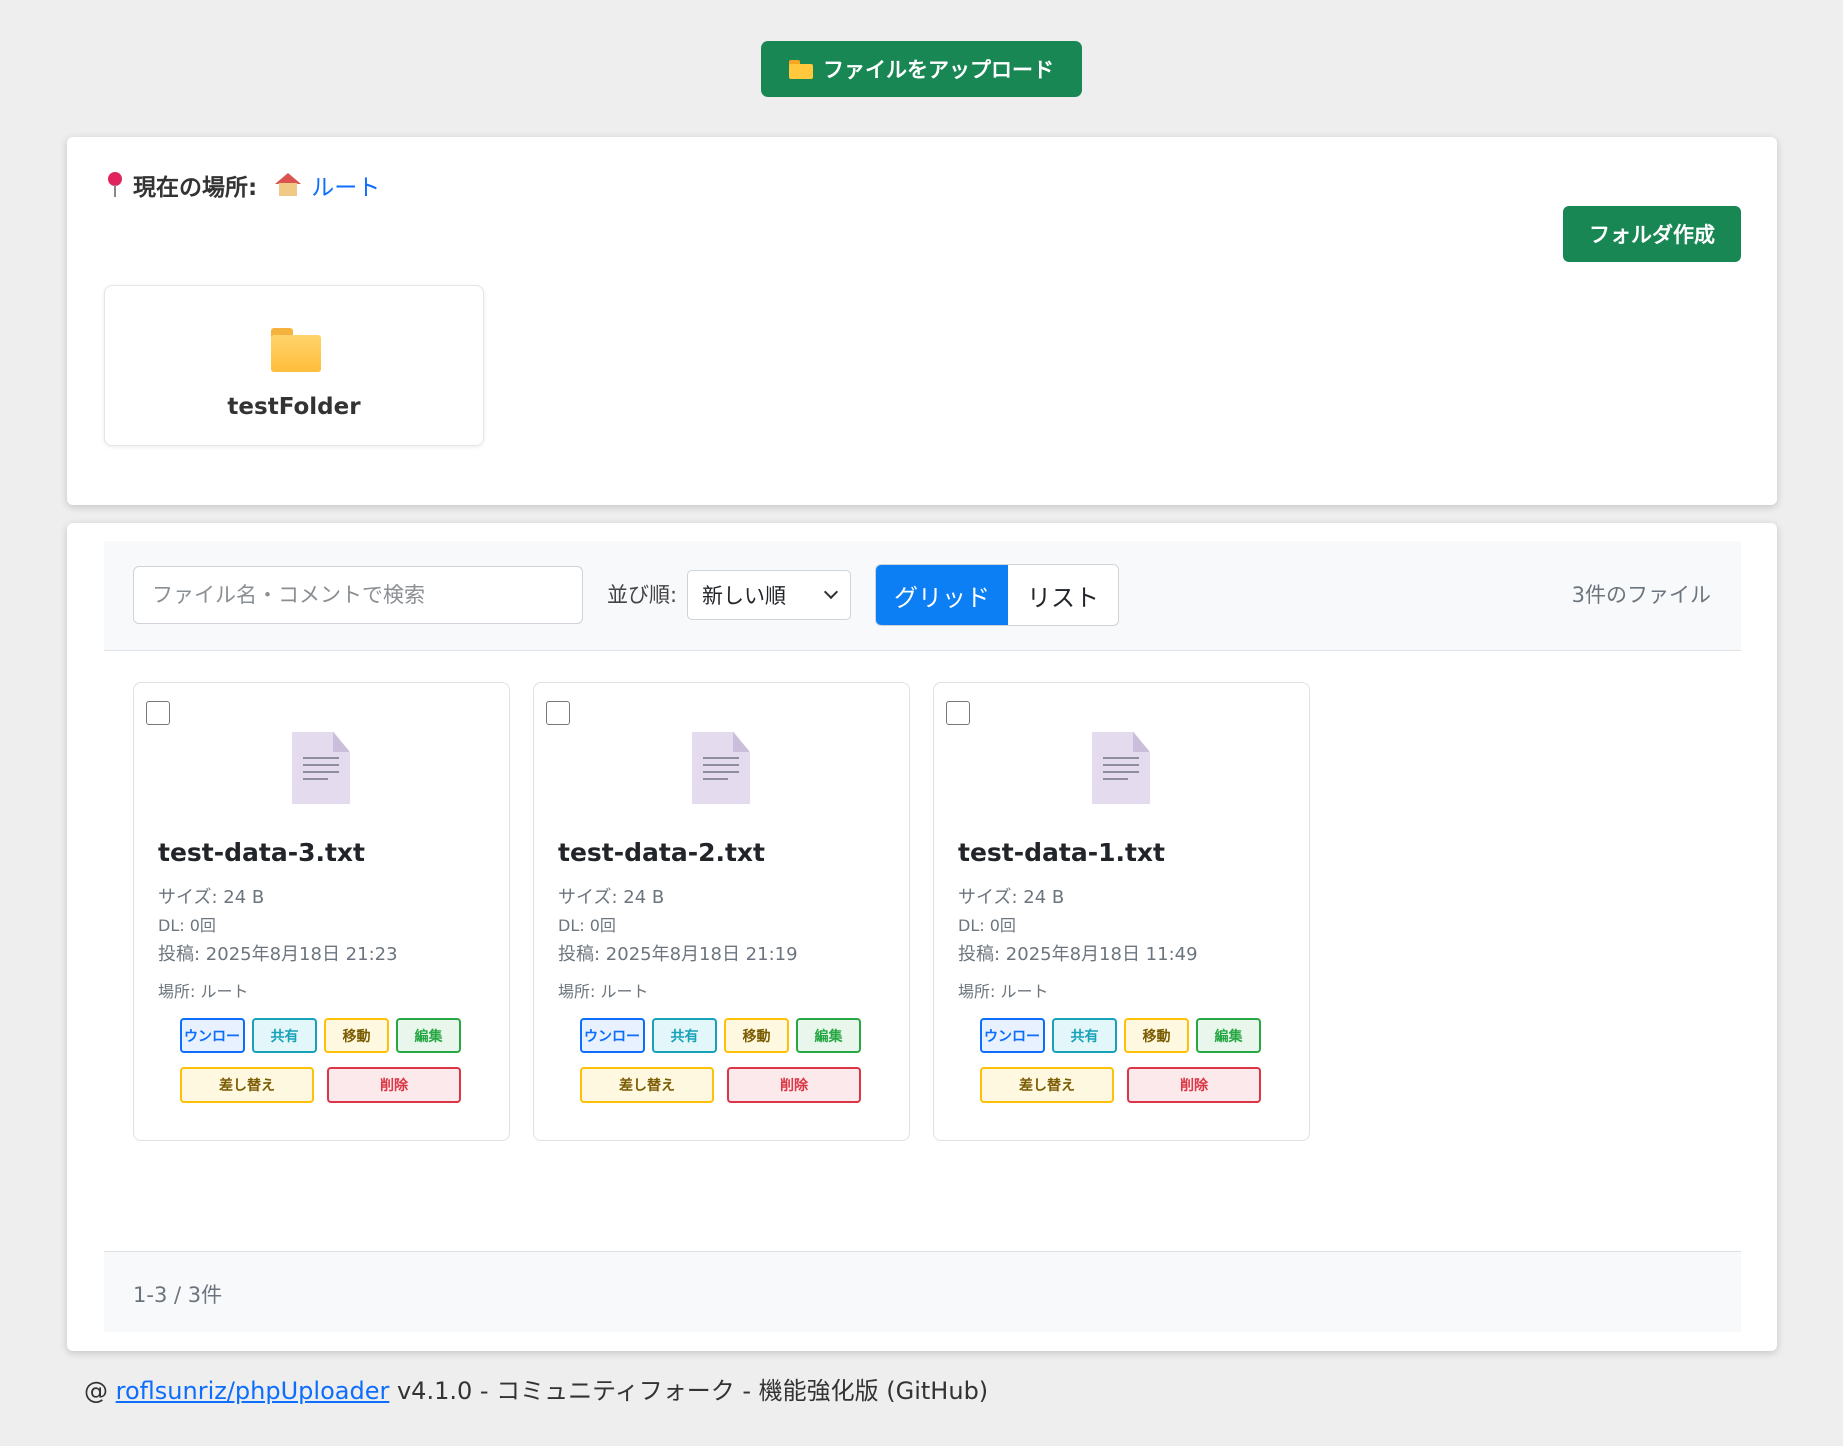 This screenshot has height=1446, width=1843. I want to click on file-toolbar: 並び順: 新しい順 グリッド リスト 3件のファイル, so click(922, 596).